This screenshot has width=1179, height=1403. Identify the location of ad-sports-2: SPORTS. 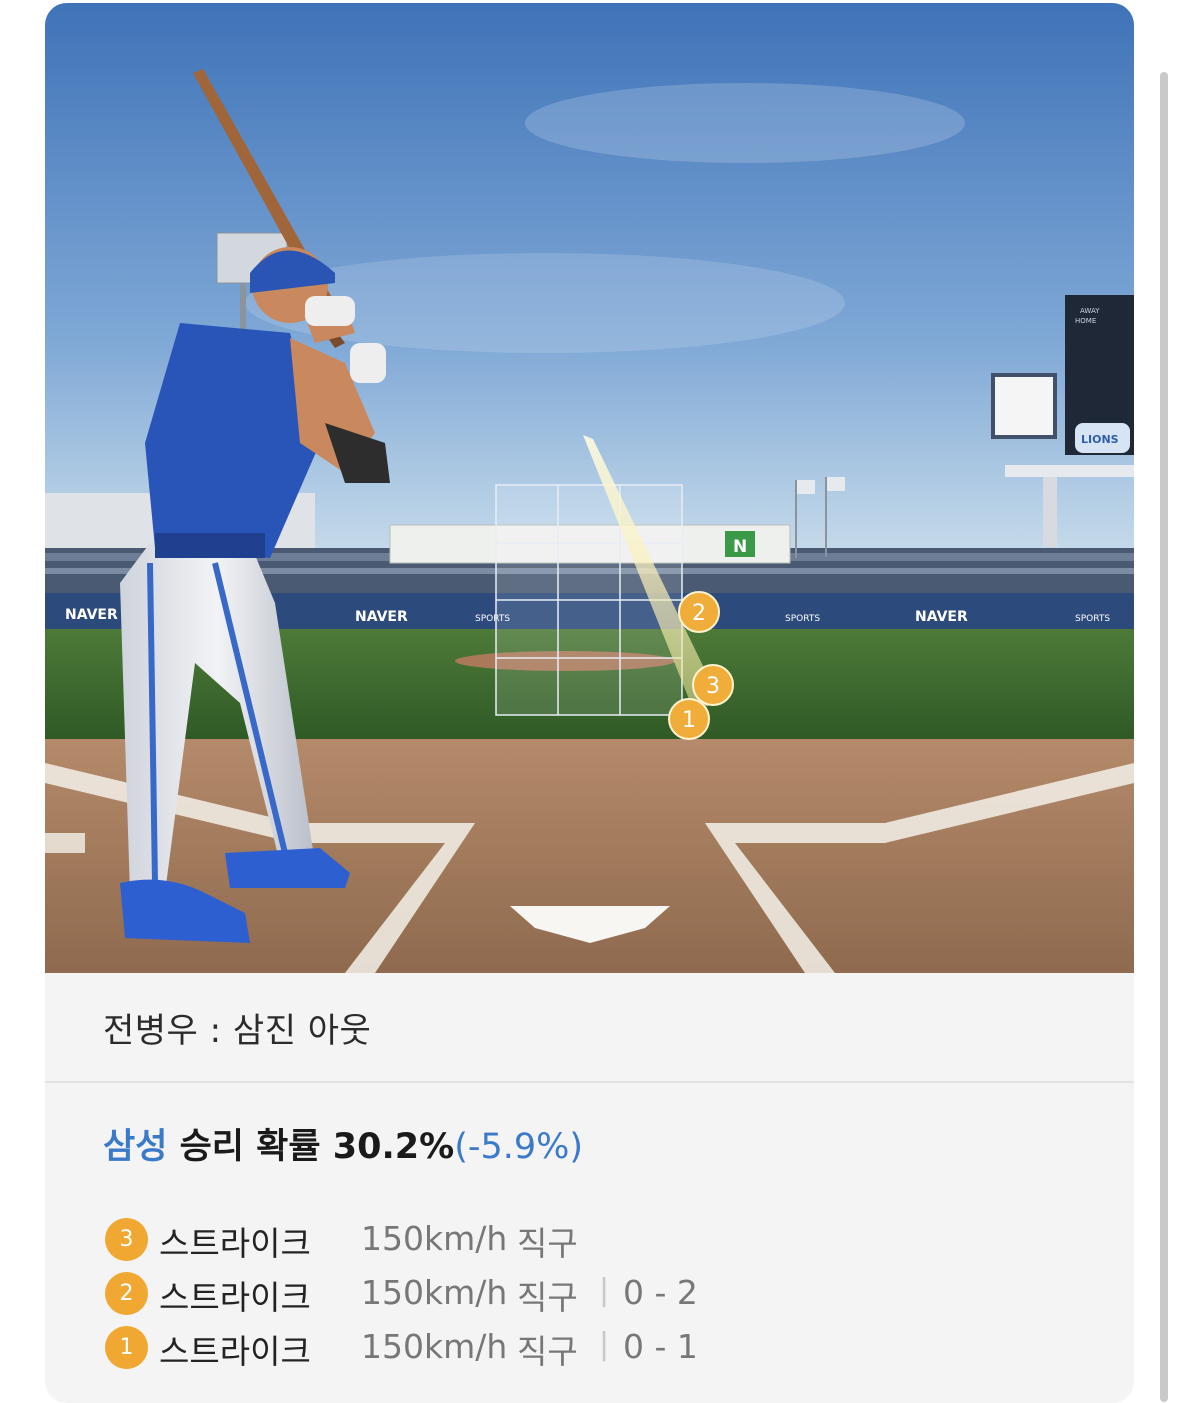
(802, 619).